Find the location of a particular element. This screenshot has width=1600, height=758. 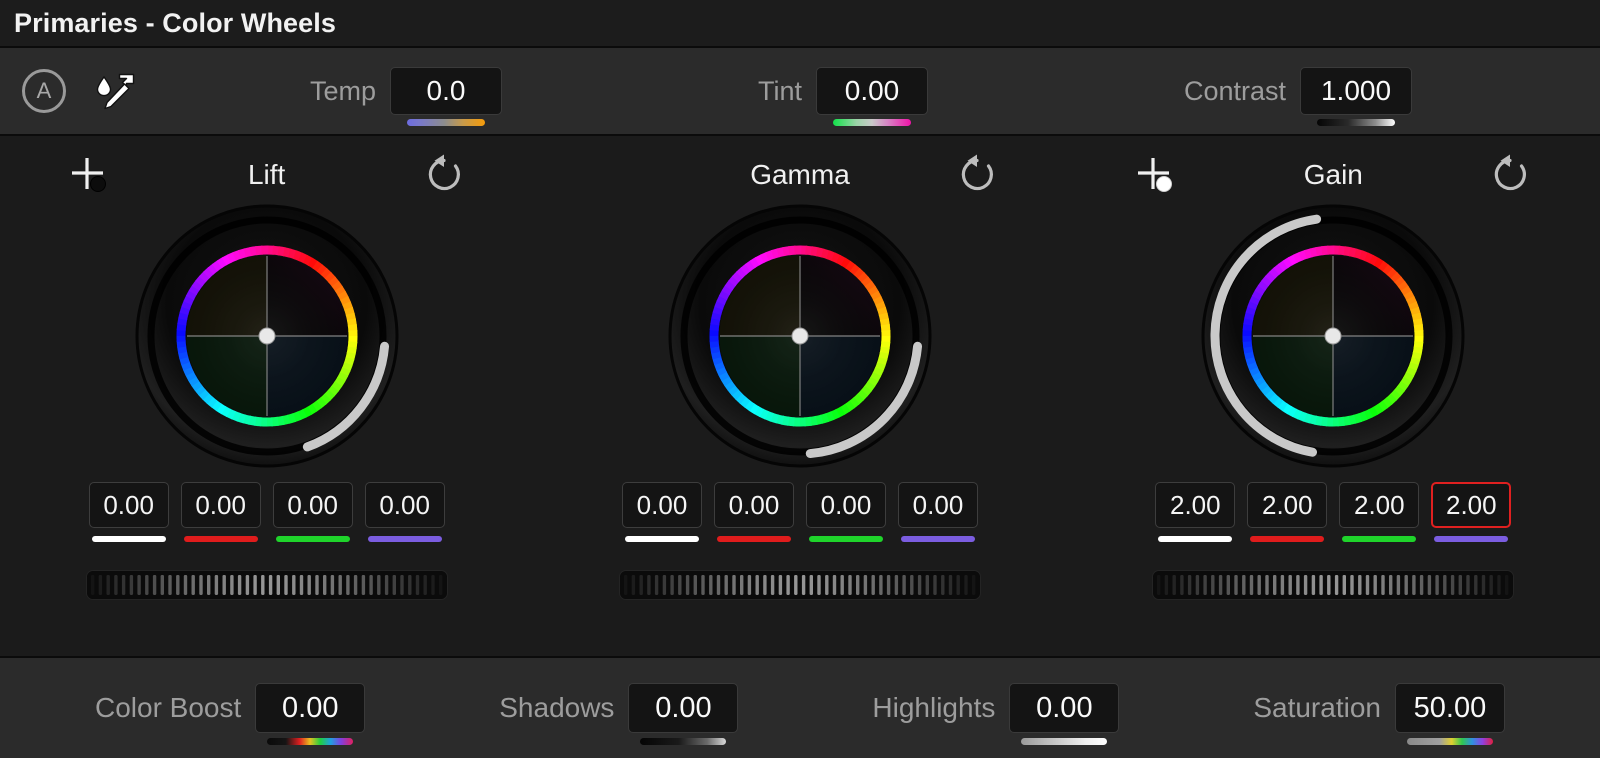

gain-red-input: 2.00 is located at coordinates (1287, 505).